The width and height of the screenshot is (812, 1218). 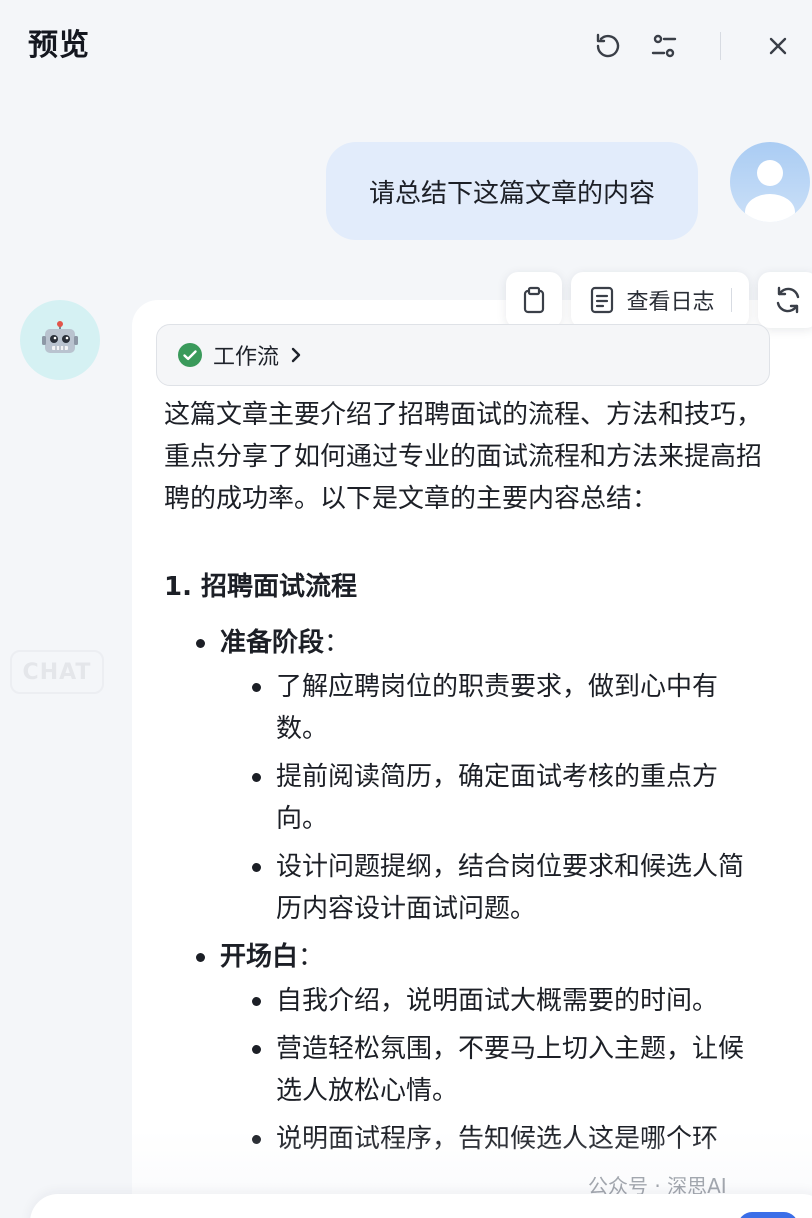 I want to click on sliders-icon, so click(x=664, y=46).